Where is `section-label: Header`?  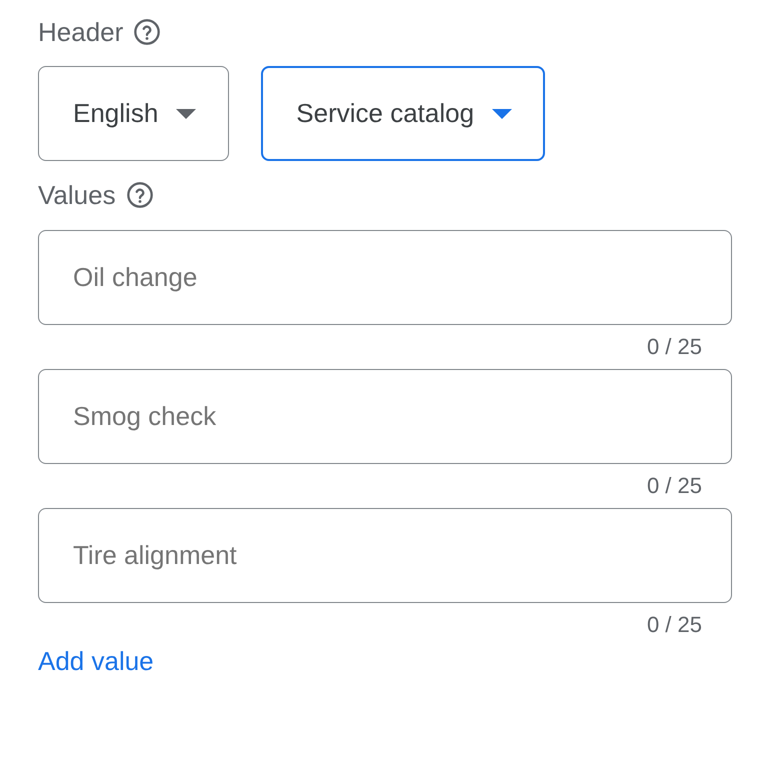 section-label: Header is located at coordinates (81, 32).